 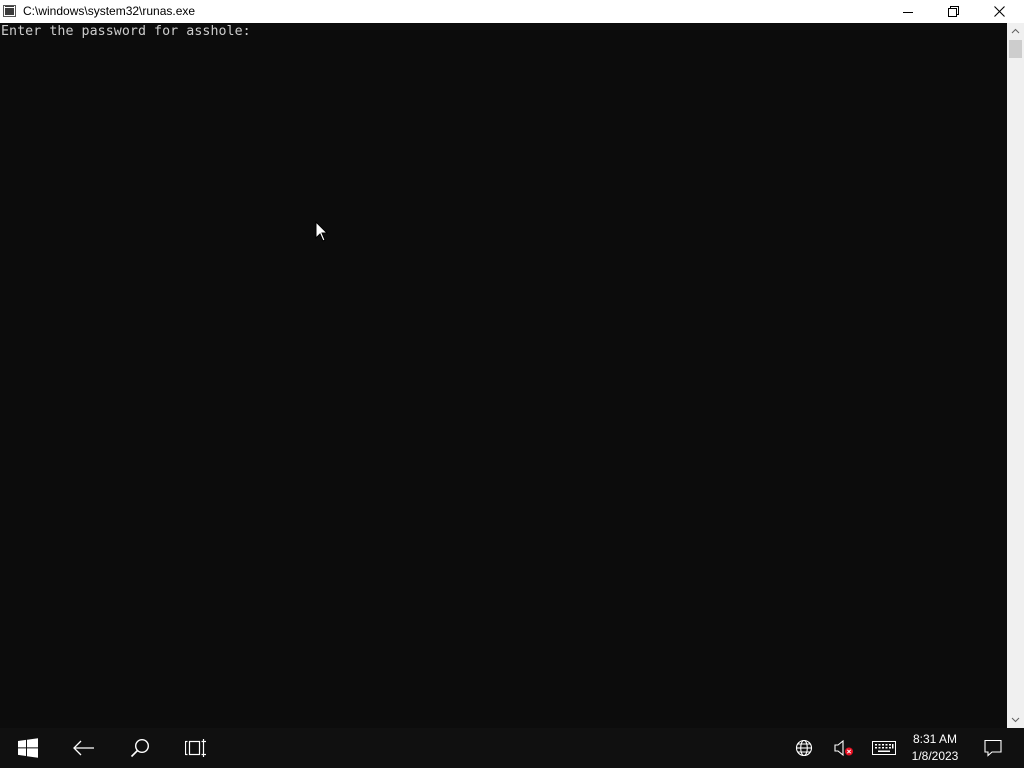 I want to click on minimize-icon, so click(x=908, y=12).